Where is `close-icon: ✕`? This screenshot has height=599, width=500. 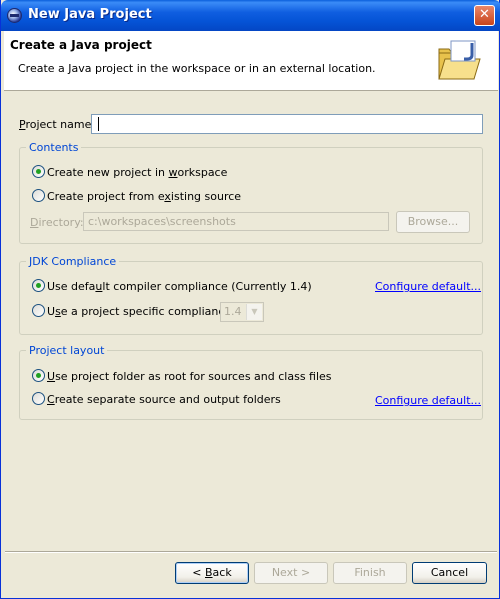 close-icon: ✕ is located at coordinates (484, 14).